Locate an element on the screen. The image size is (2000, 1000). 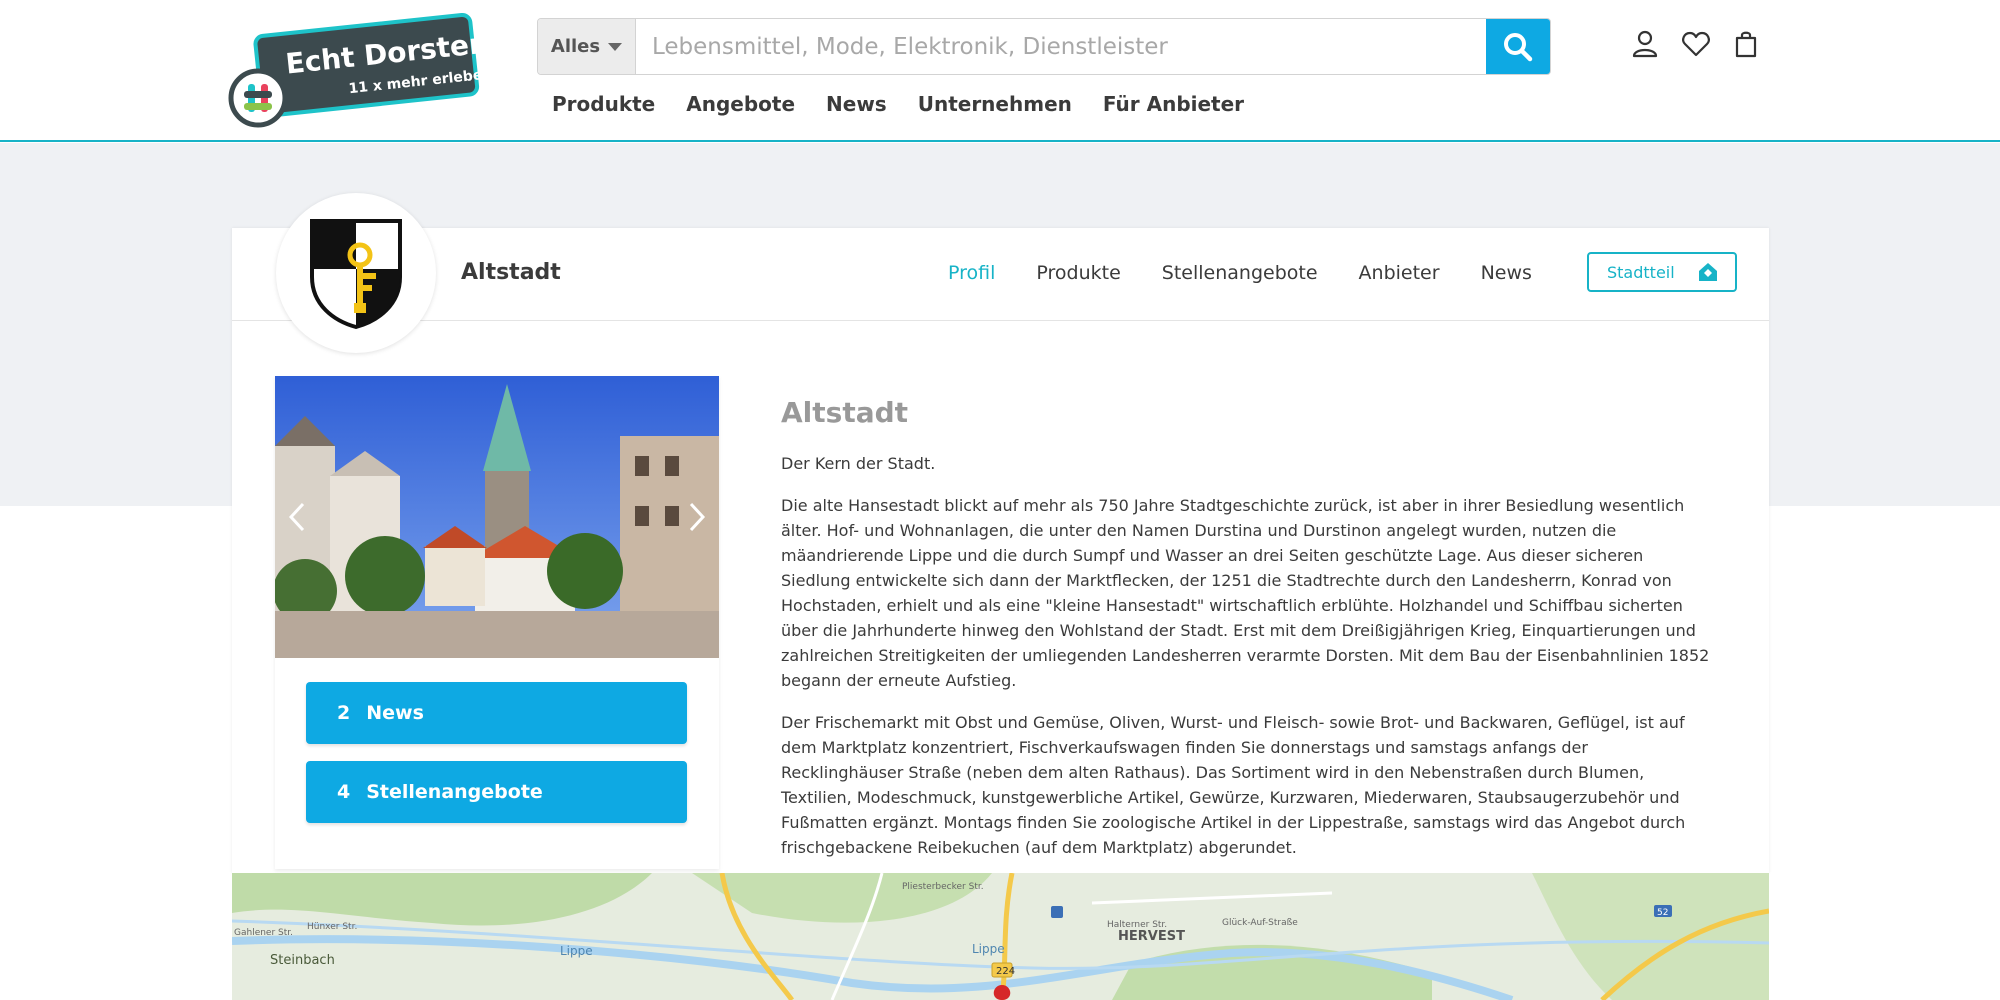
map-label-steinbach: Steinbach is located at coordinates (302, 960).